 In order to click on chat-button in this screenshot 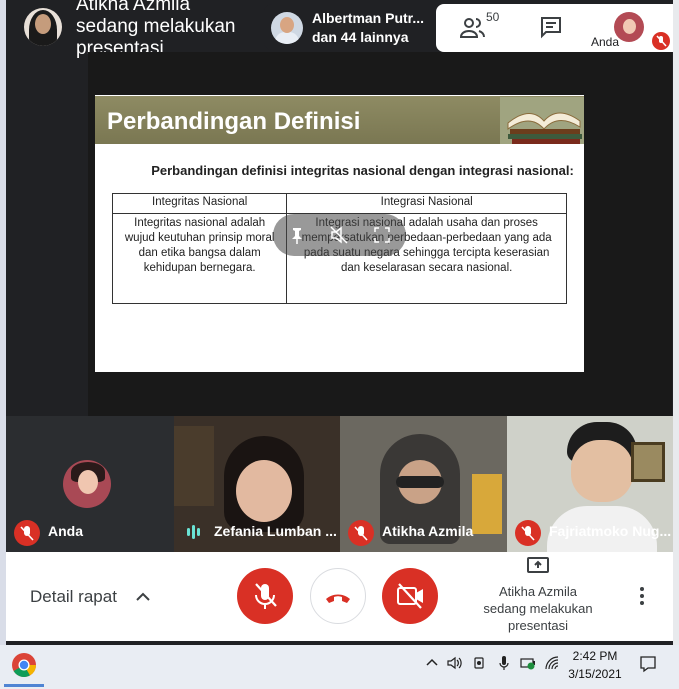, I will do `click(551, 27)`.